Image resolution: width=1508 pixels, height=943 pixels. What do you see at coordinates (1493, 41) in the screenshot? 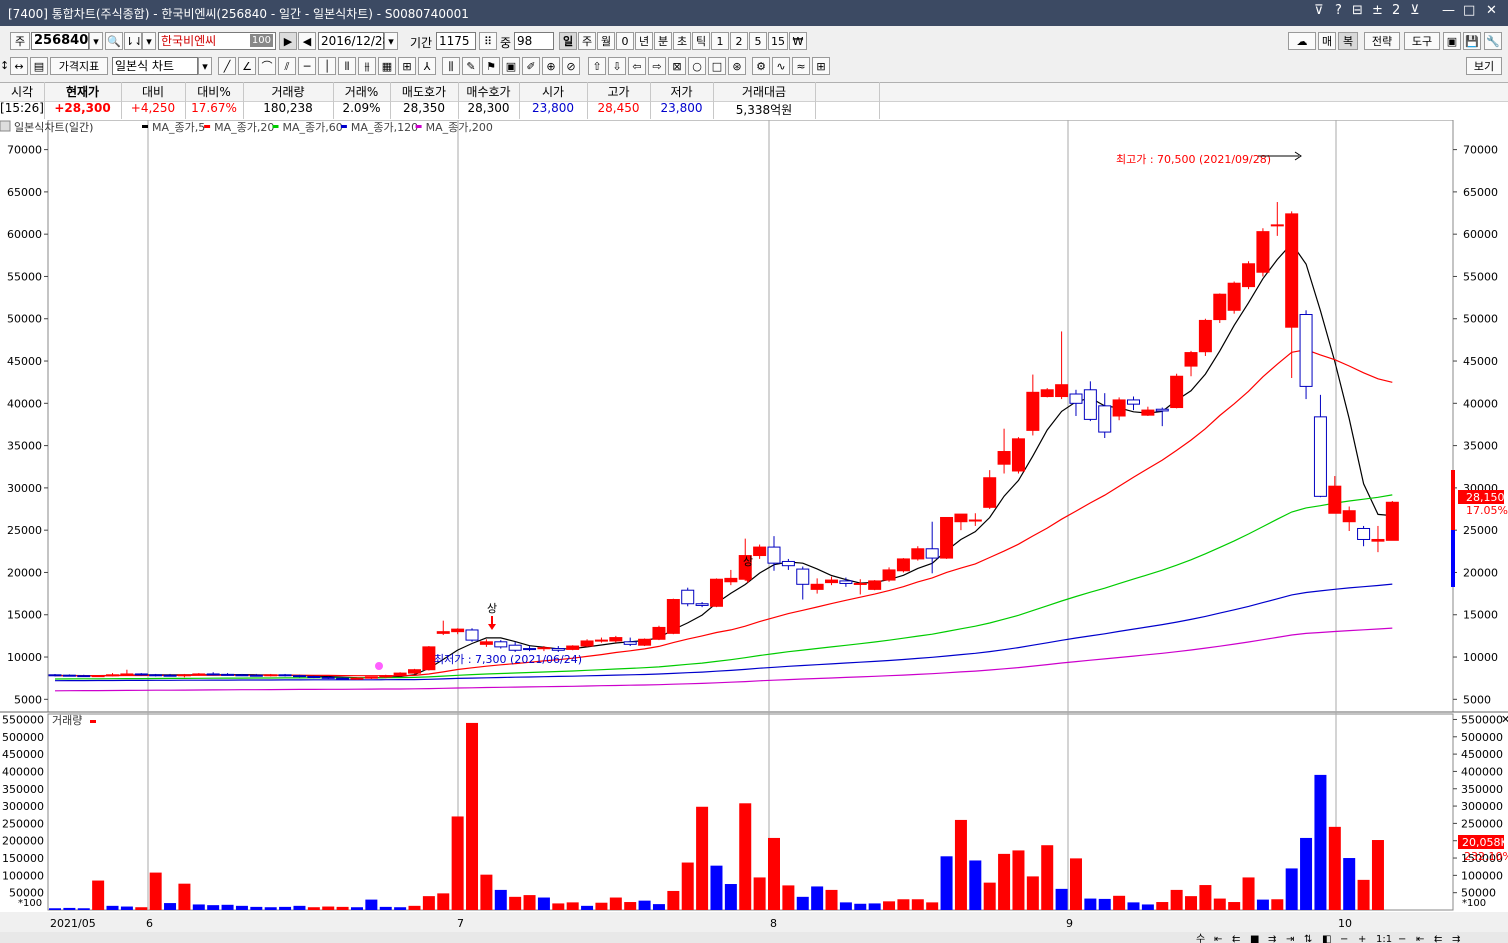
I see `settings-icon: 🔧` at bounding box center [1493, 41].